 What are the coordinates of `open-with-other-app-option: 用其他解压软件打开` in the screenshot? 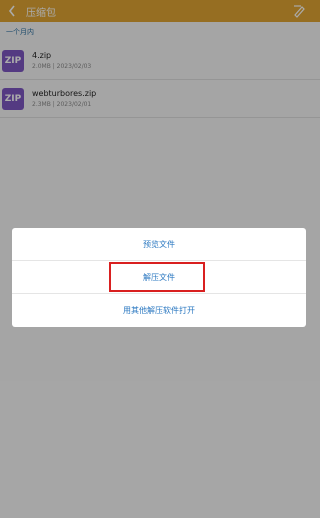 It's located at (159, 310).